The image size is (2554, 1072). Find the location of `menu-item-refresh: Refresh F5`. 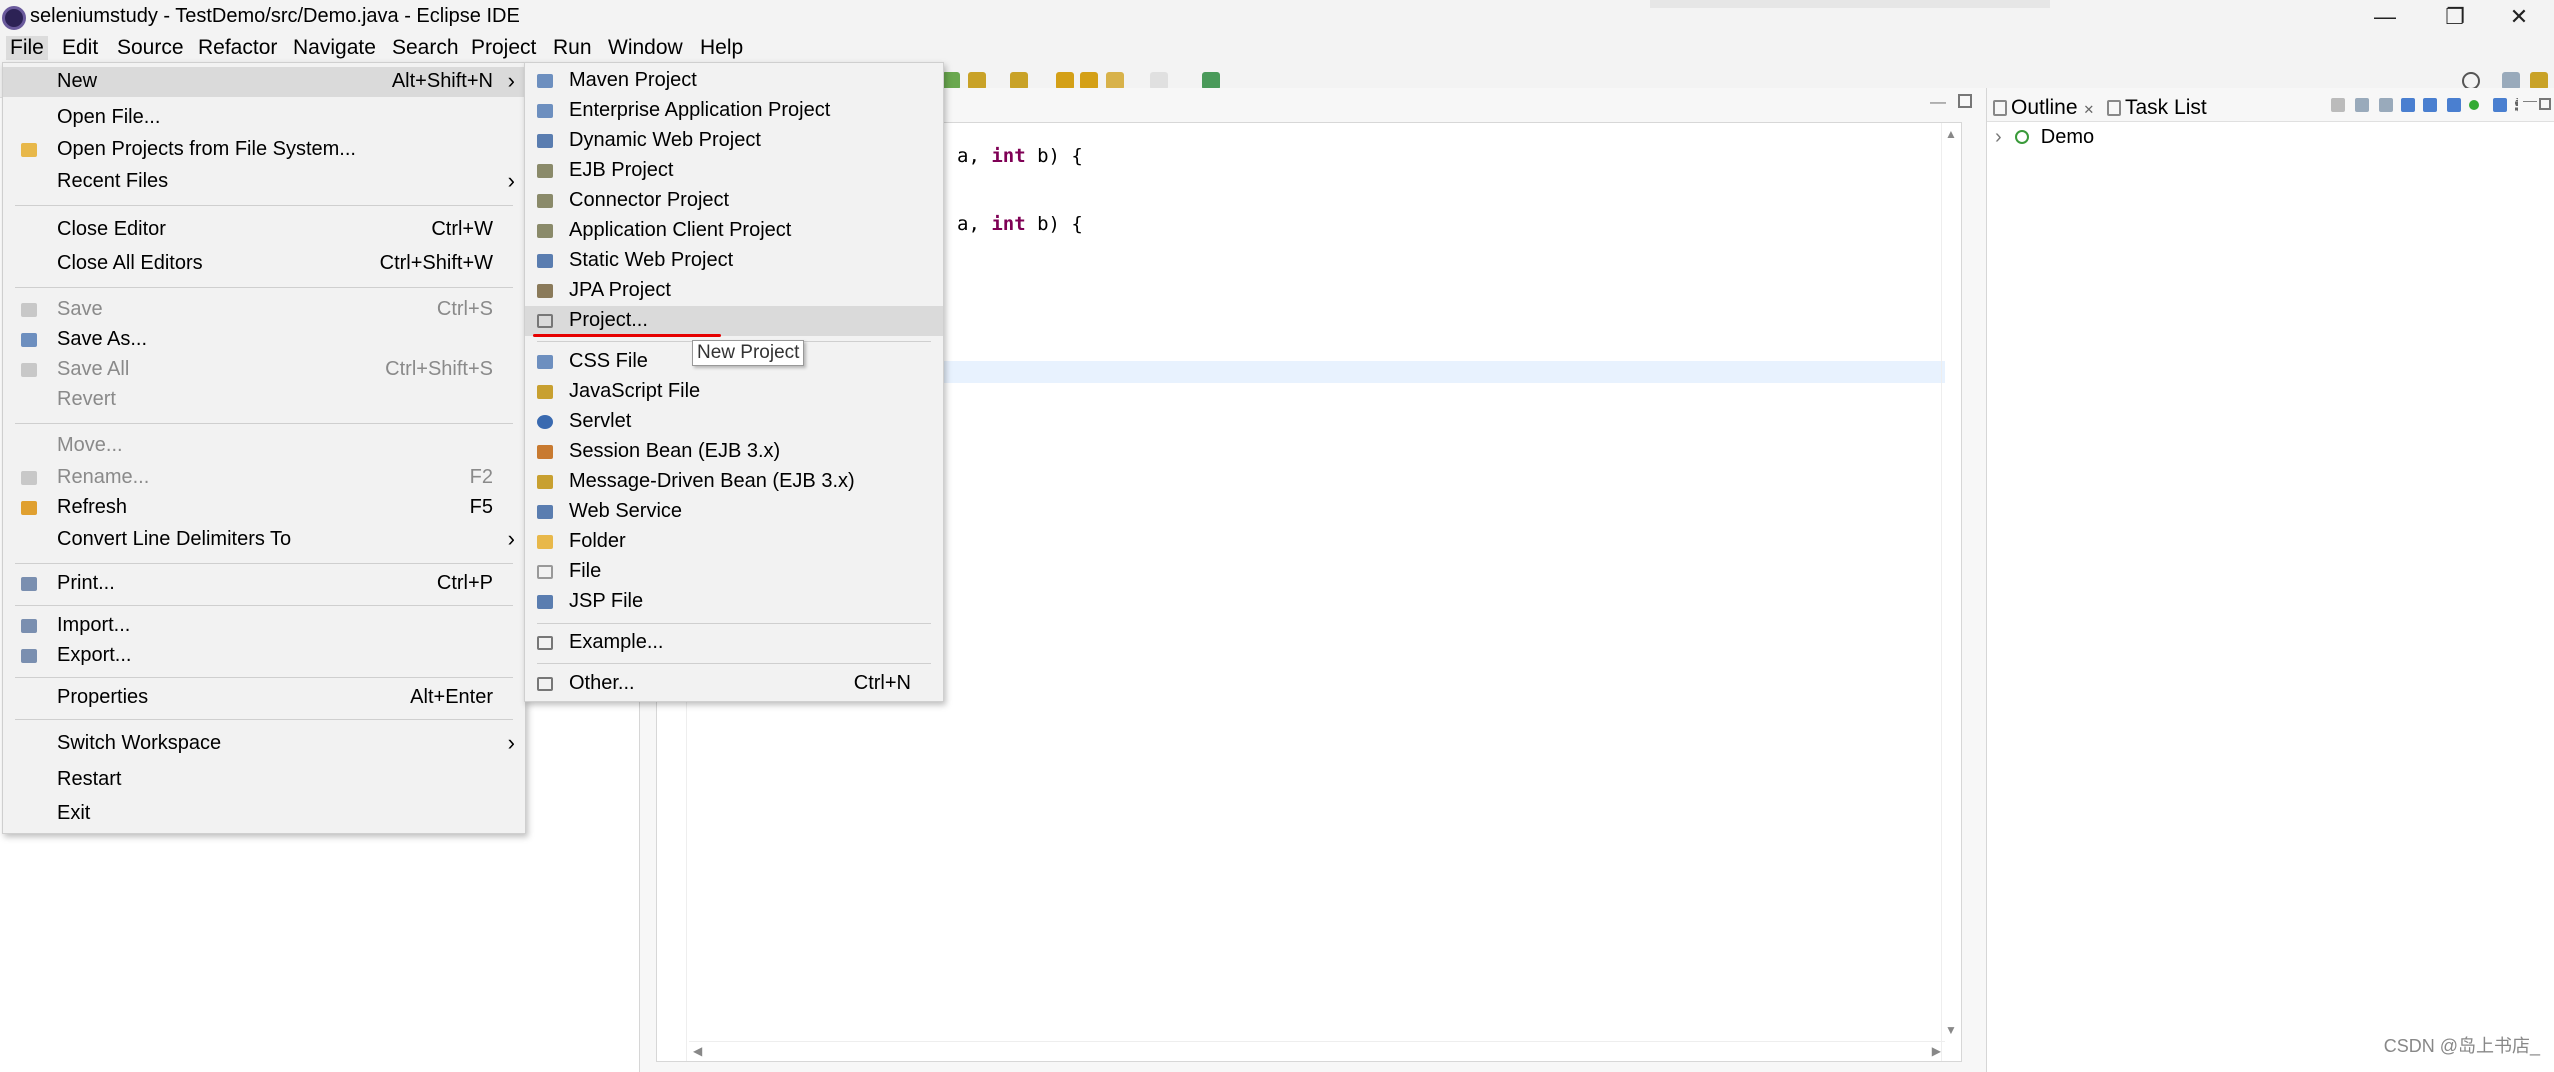

menu-item-refresh: Refresh F5 is located at coordinates (264, 508).